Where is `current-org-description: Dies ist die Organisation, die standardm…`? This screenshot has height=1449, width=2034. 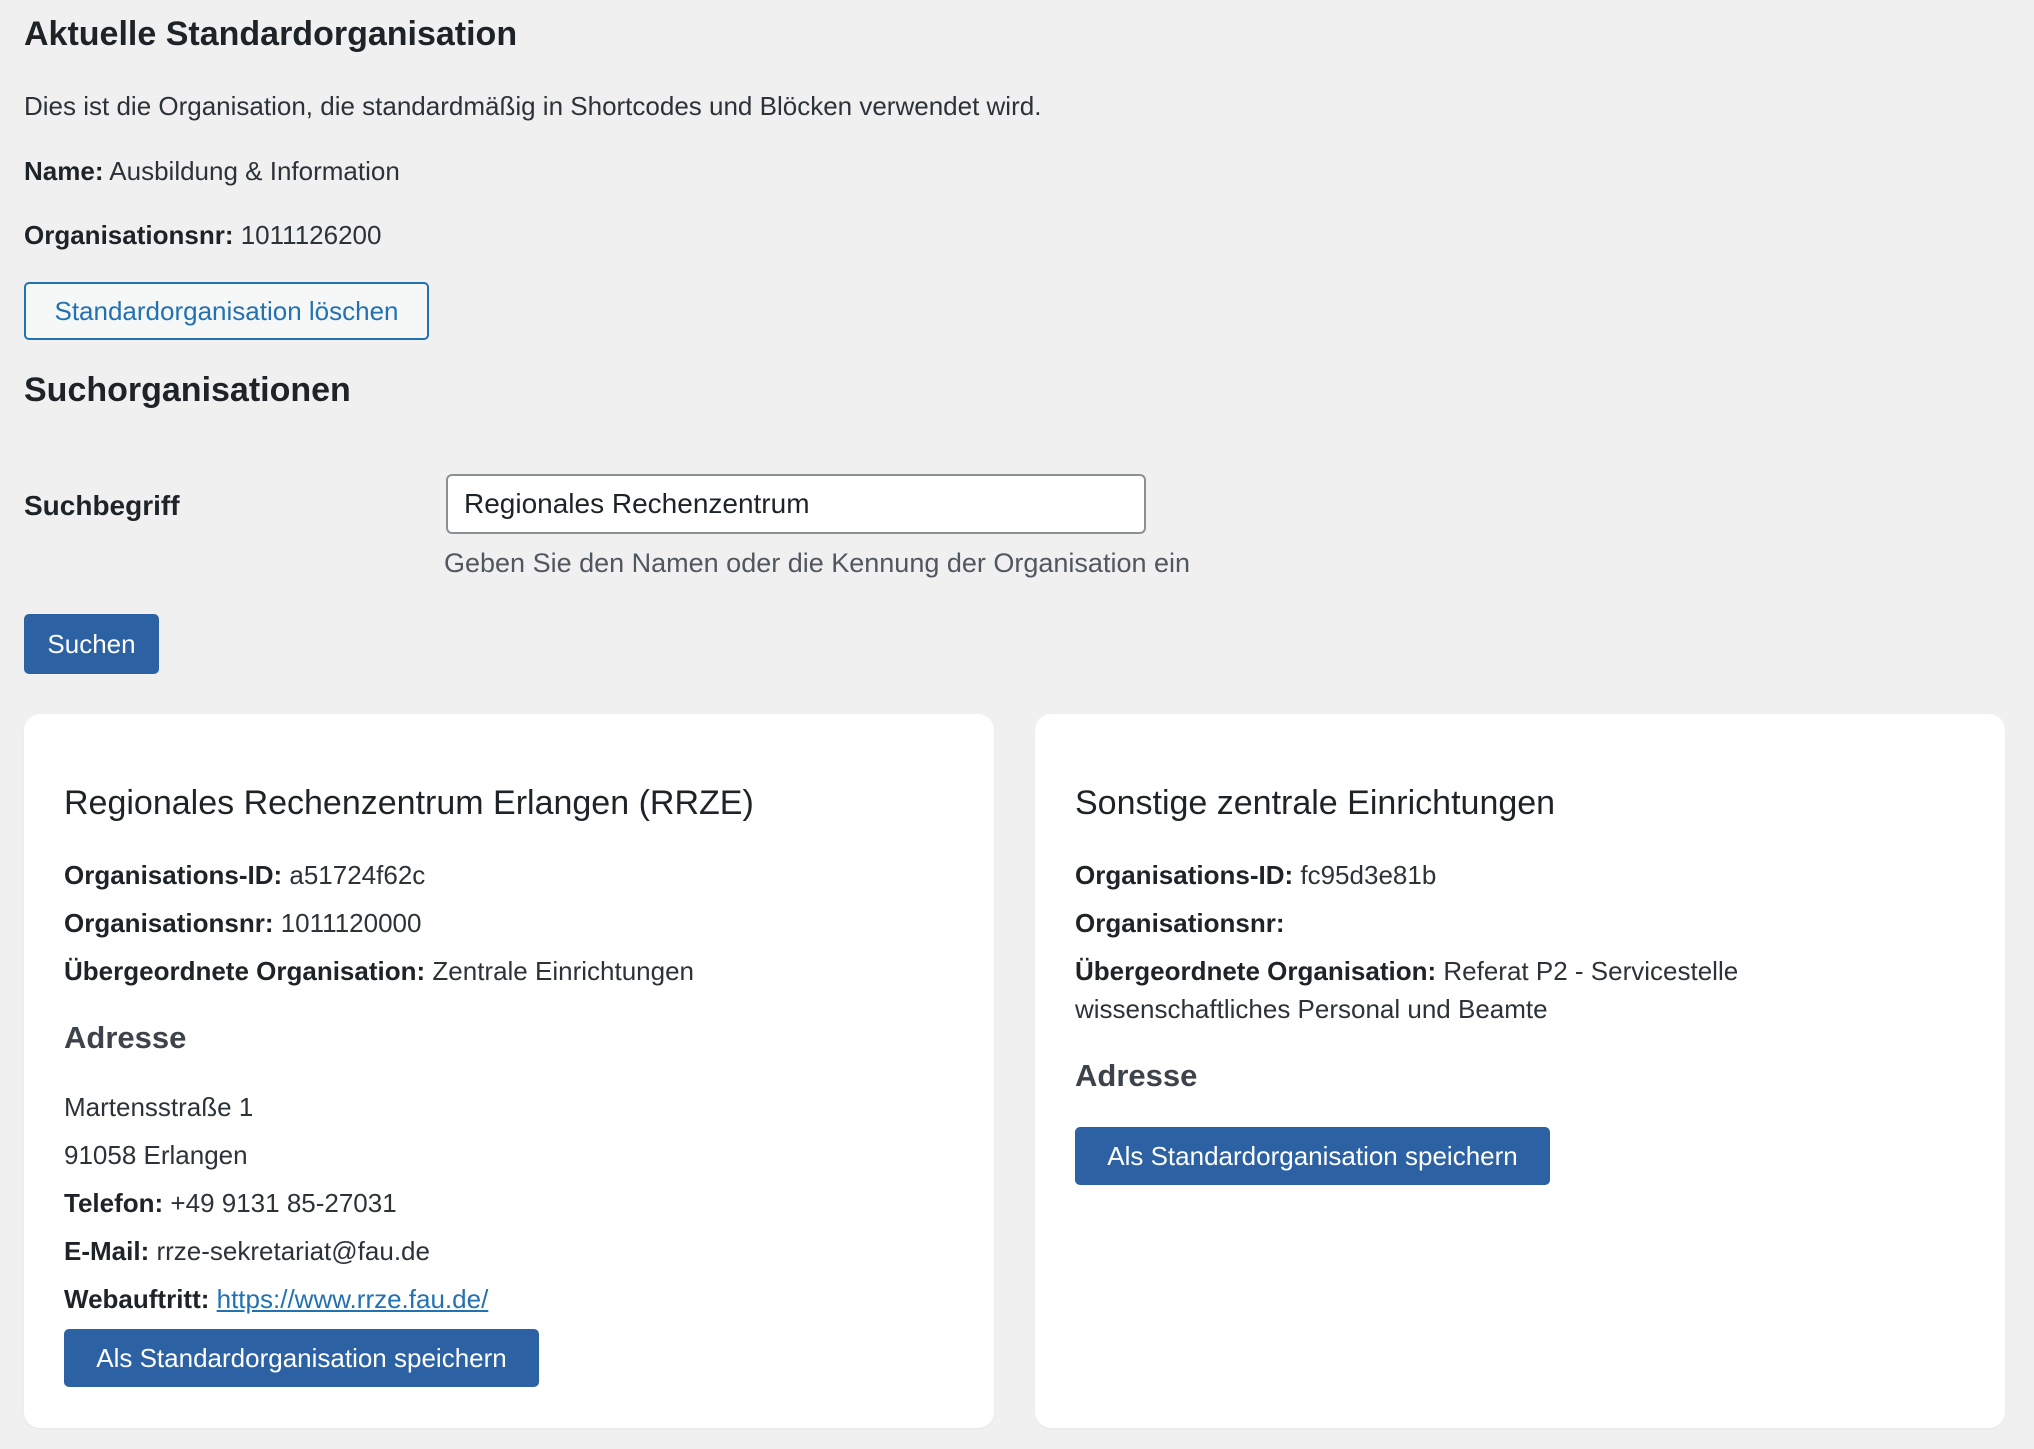
current-org-description: Dies ist die Organisation, die standardm… is located at coordinates (533, 106).